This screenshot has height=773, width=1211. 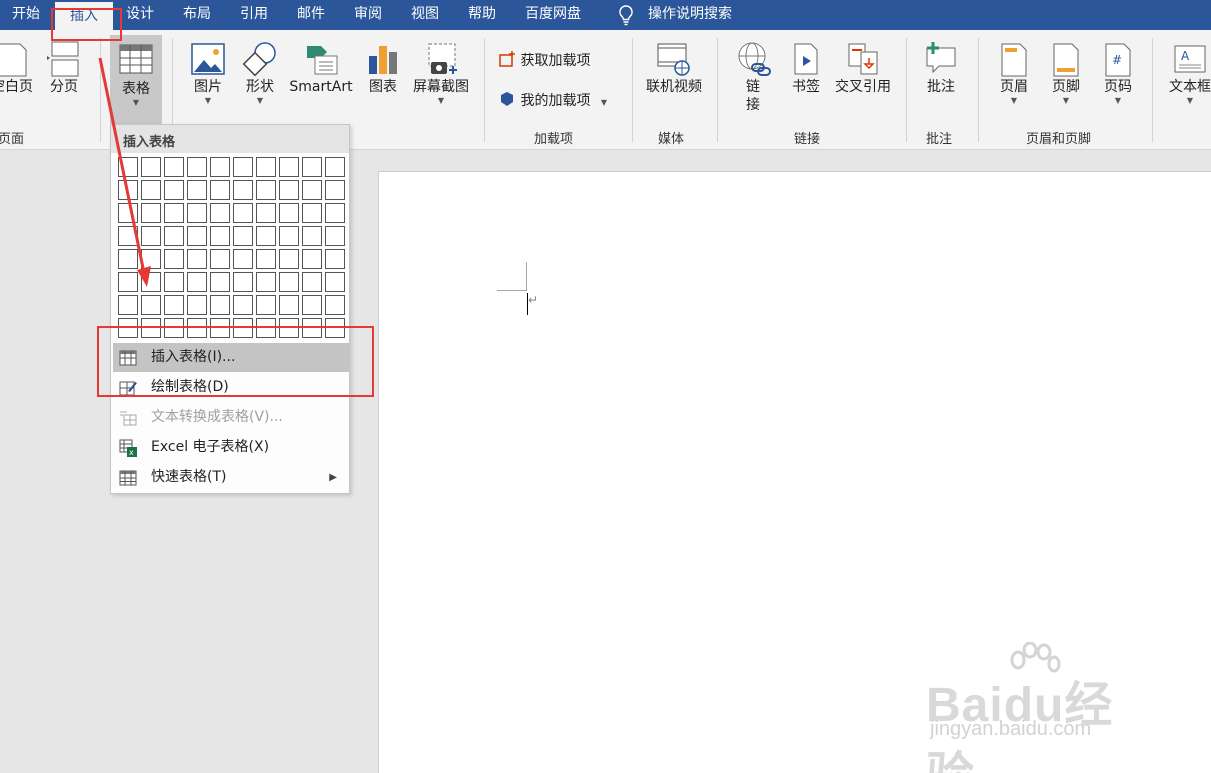 What do you see at coordinates (626, 15) in the screenshot?
I see `lightbulb-icon` at bounding box center [626, 15].